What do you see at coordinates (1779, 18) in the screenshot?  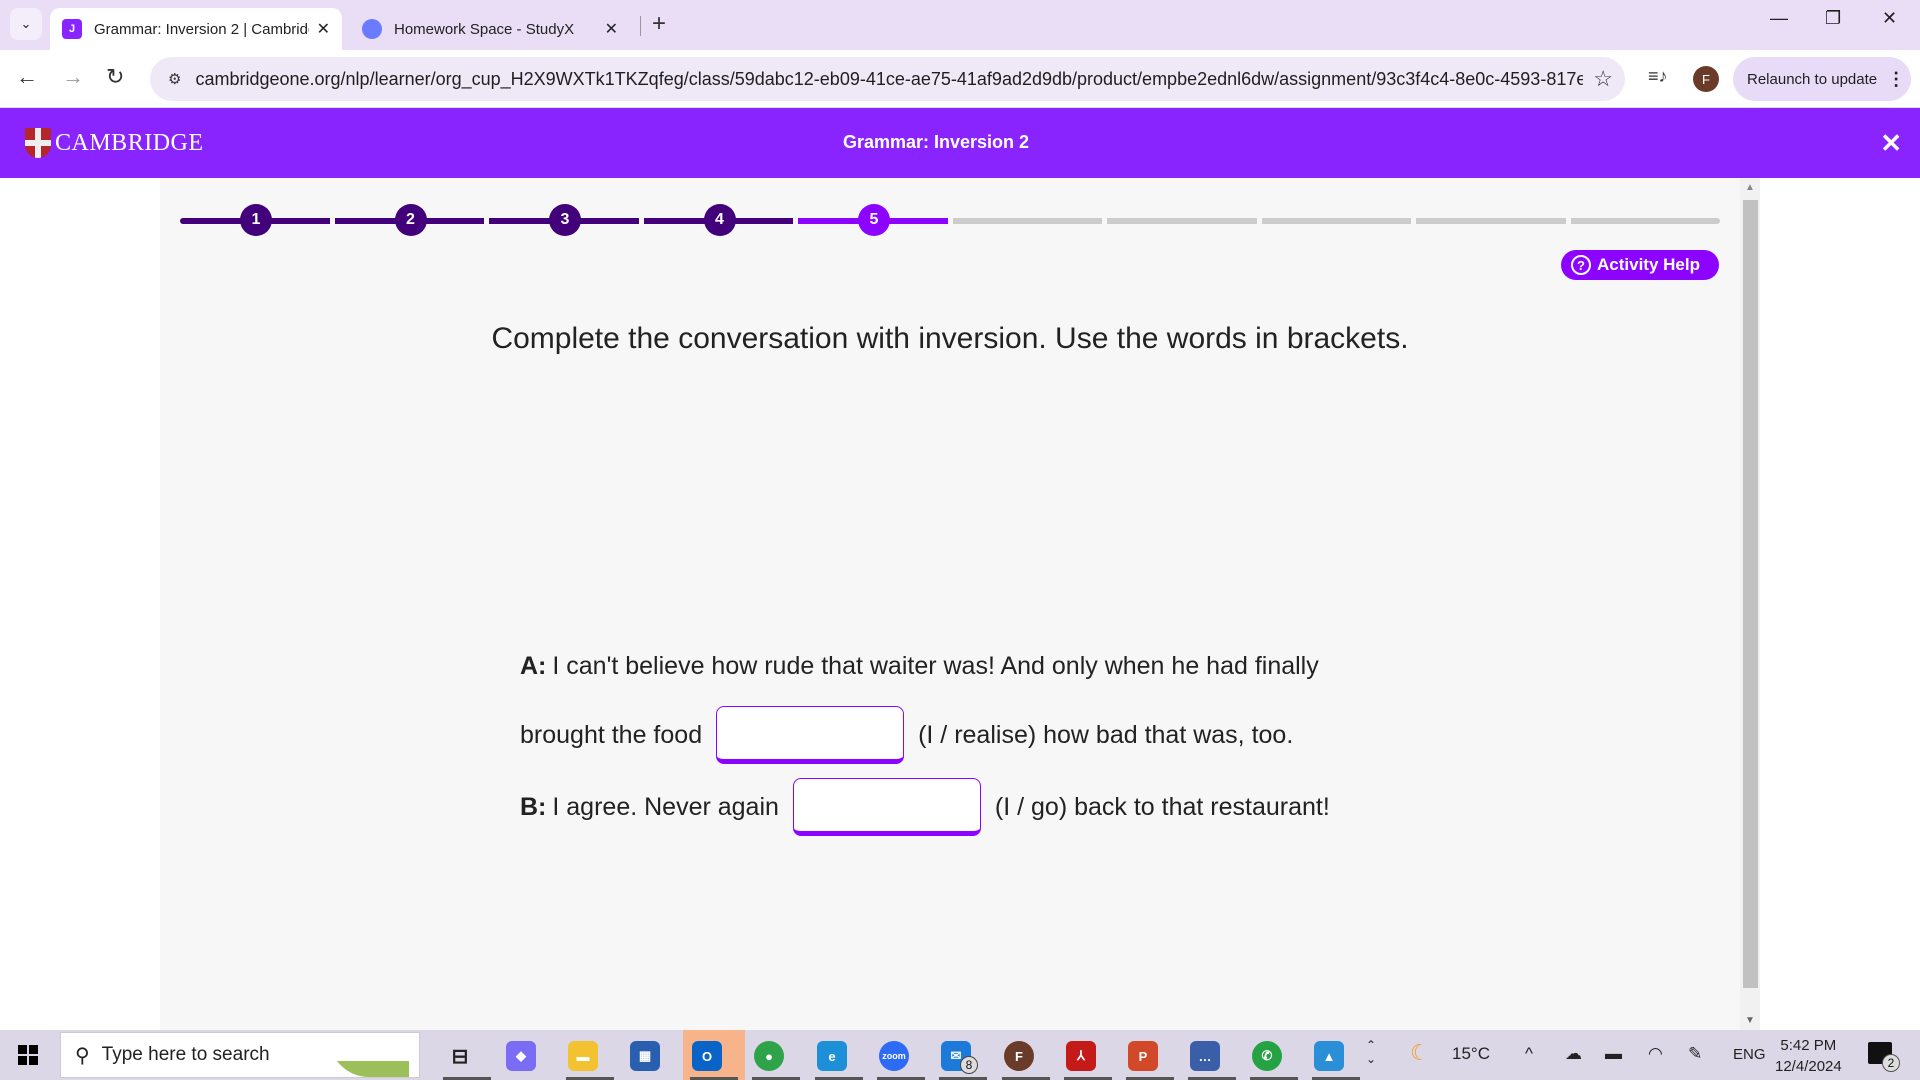 I see `minimize-button: —` at bounding box center [1779, 18].